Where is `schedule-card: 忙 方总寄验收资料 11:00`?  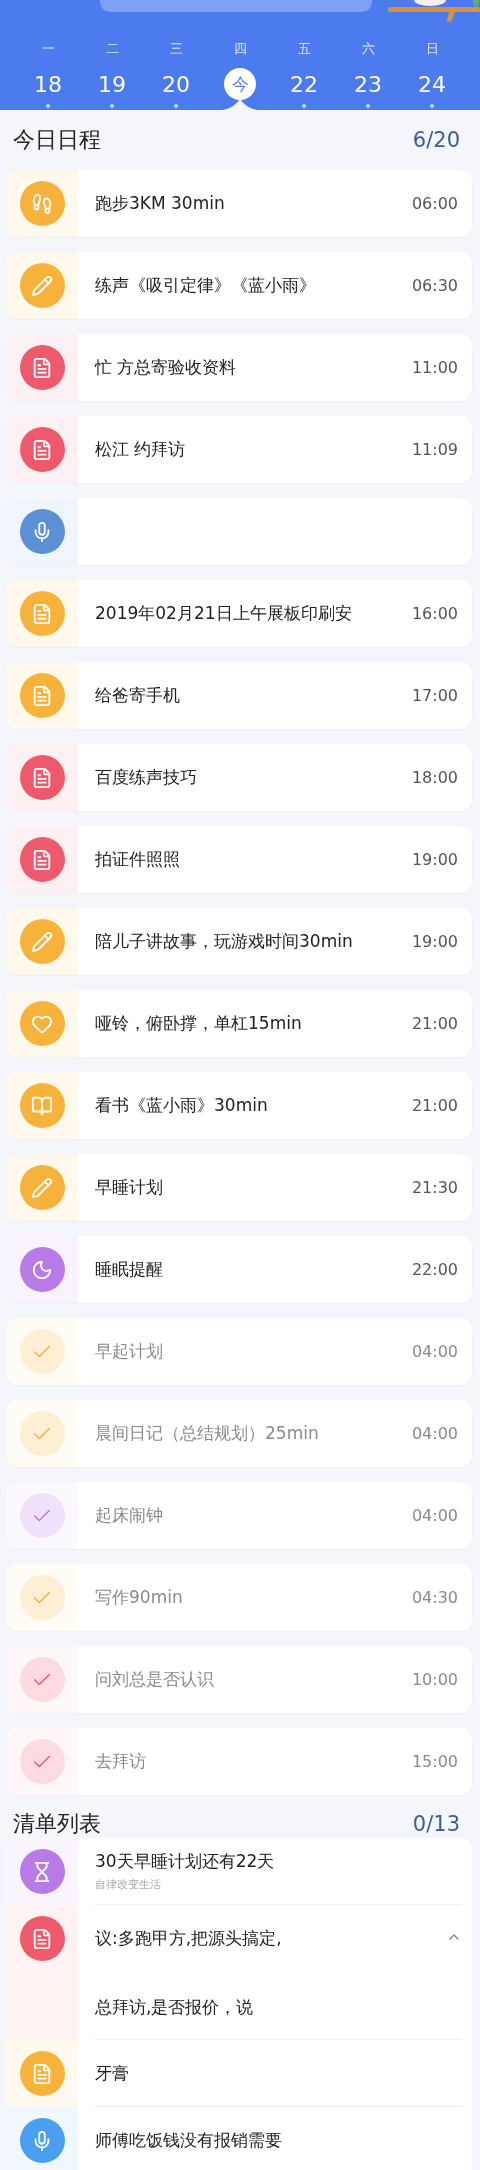 schedule-card: 忙 方总寄验收资料 11:00 is located at coordinates (239, 367).